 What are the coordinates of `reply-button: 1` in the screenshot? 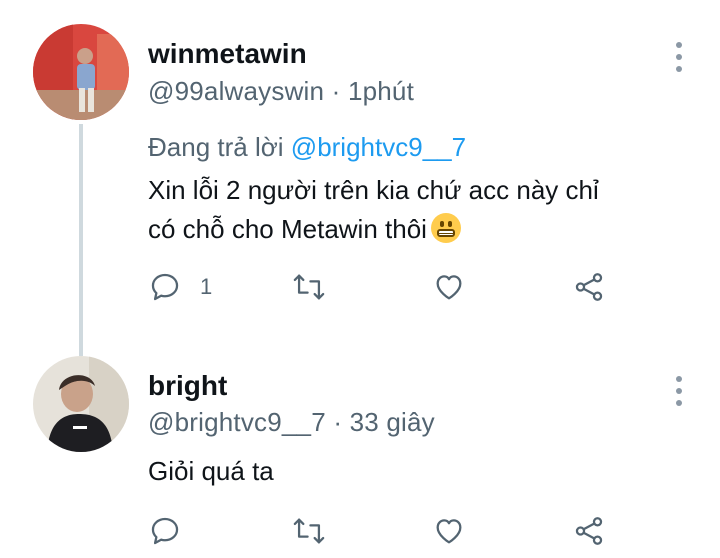 It's located at (193, 286).